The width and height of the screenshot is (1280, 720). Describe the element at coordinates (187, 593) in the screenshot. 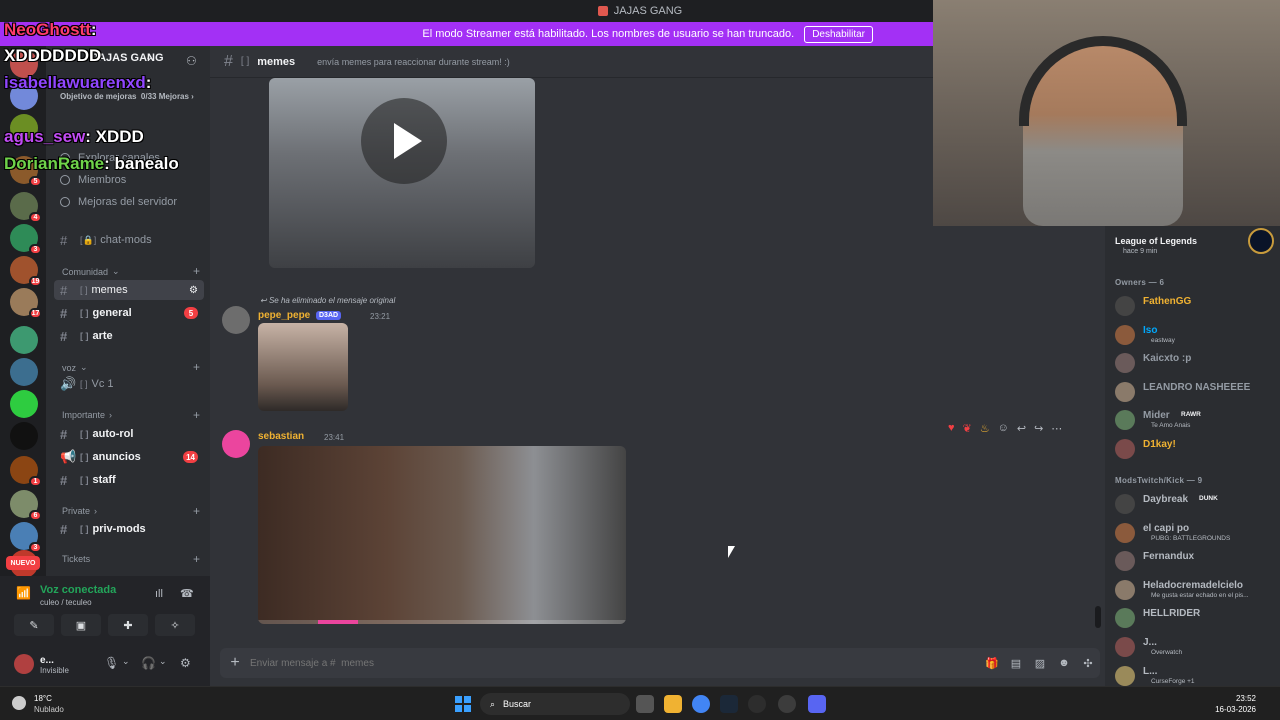

I see `disconnect-icon: ☎` at that location.